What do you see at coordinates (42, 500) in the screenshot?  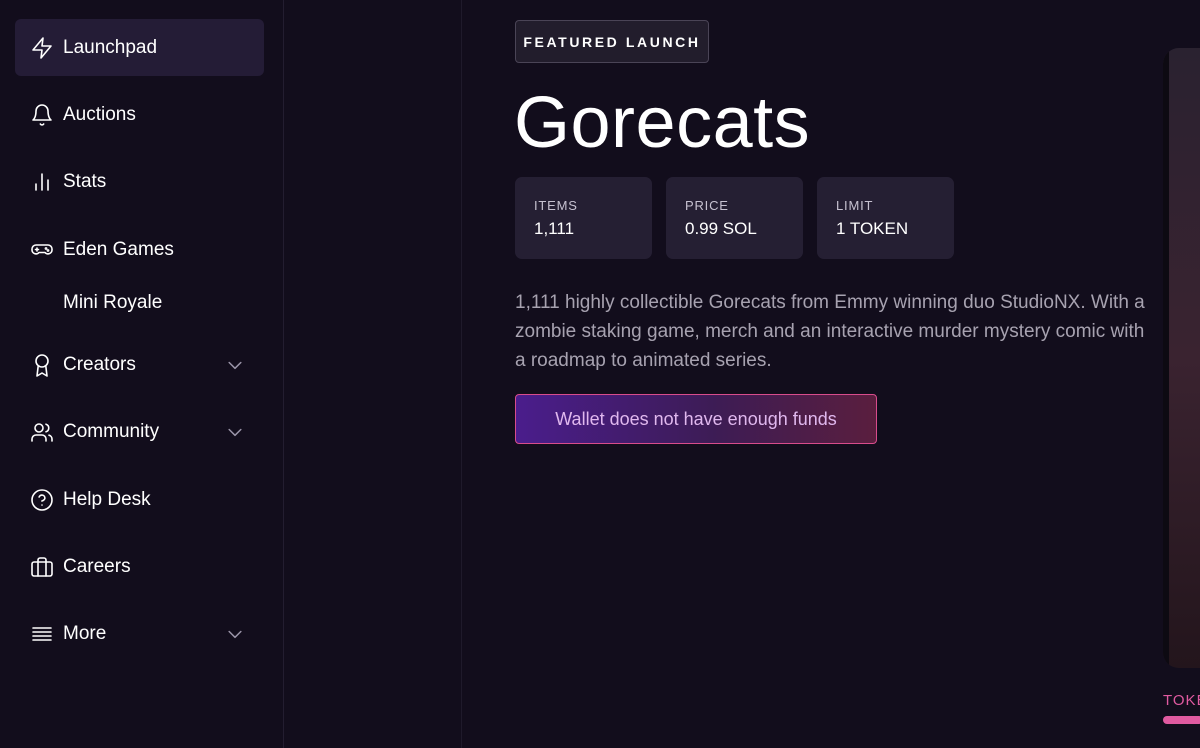 I see `help-circle-icon` at bounding box center [42, 500].